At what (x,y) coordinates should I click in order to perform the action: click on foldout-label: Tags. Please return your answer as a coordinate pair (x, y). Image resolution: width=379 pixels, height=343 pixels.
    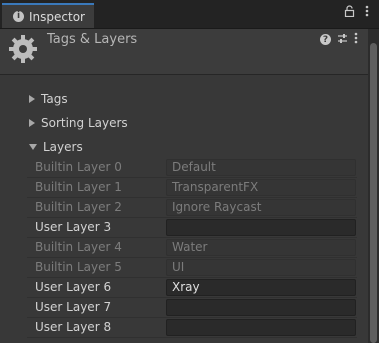
    Looking at the image, I should click on (54, 99).